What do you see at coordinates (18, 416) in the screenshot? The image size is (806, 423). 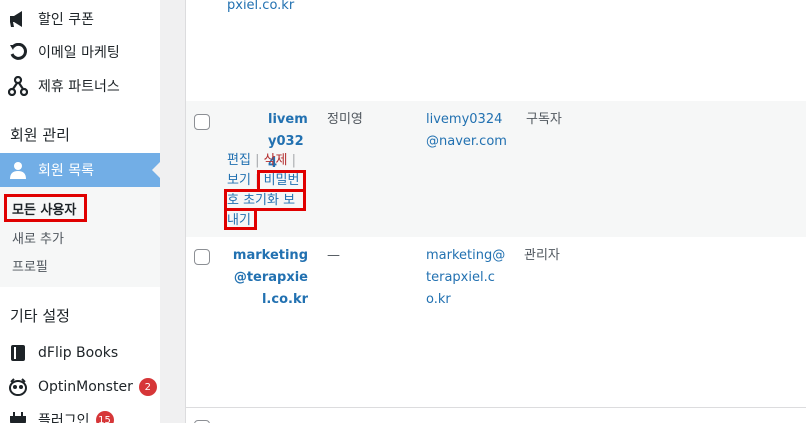 I see `plugin-icon` at bounding box center [18, 416].